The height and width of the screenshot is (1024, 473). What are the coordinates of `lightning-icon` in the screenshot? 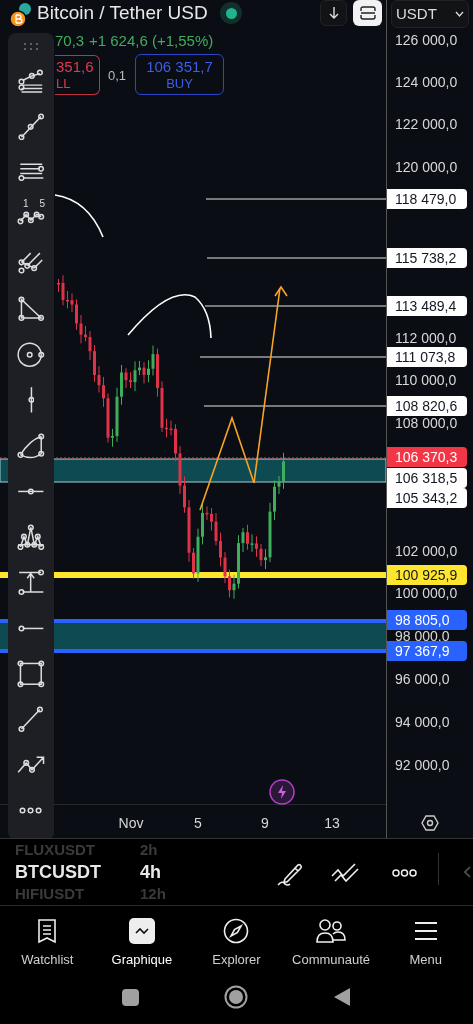 It's located at (282, 792).